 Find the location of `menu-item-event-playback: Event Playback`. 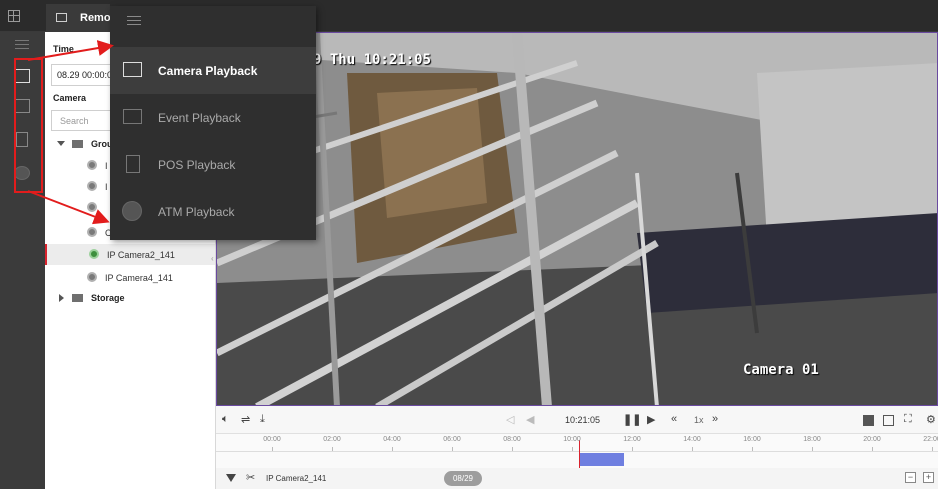

menu-item-event-playback: Event Playback is located at coordinates (213, 117).